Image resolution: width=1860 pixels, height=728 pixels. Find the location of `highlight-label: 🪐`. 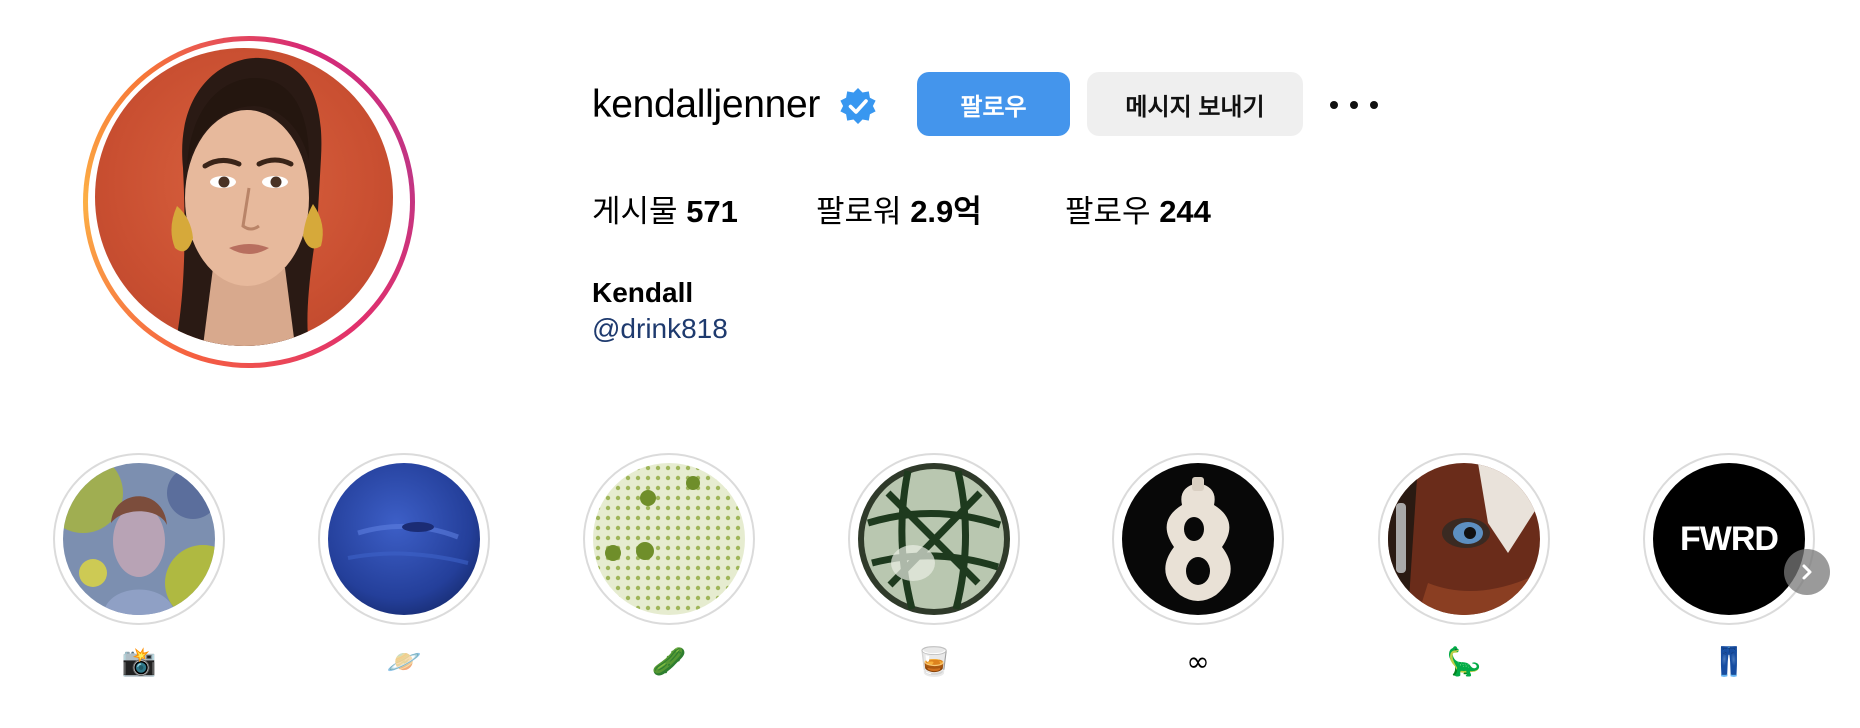

highlight-label: 🪐 is located at coordinates (404, 661).